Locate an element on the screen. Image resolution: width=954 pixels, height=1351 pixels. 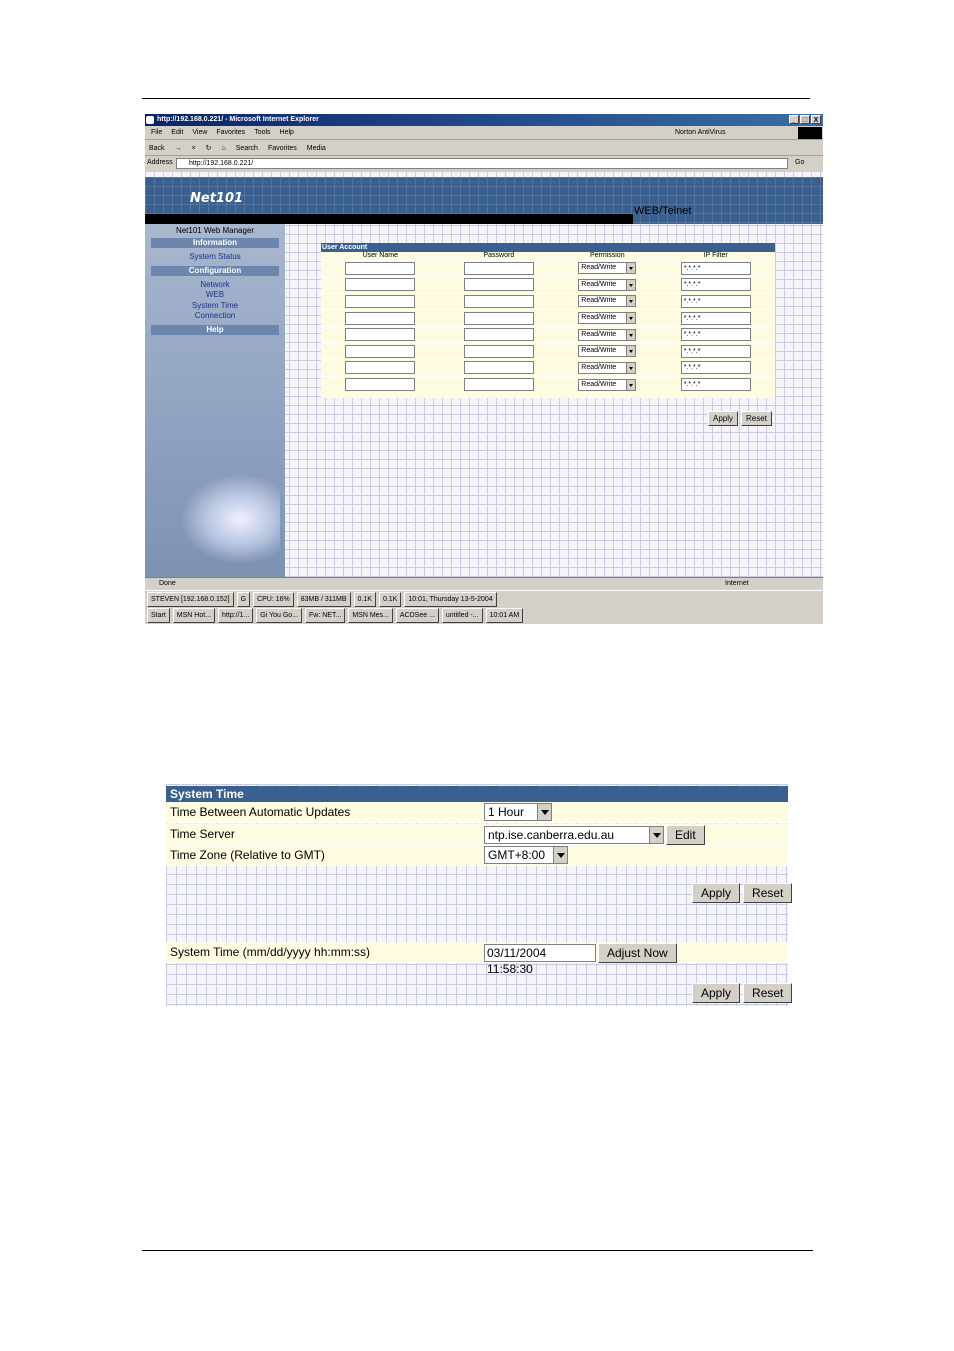
taskbar-item: CPU: 16% is located at coordinates (273, 599).